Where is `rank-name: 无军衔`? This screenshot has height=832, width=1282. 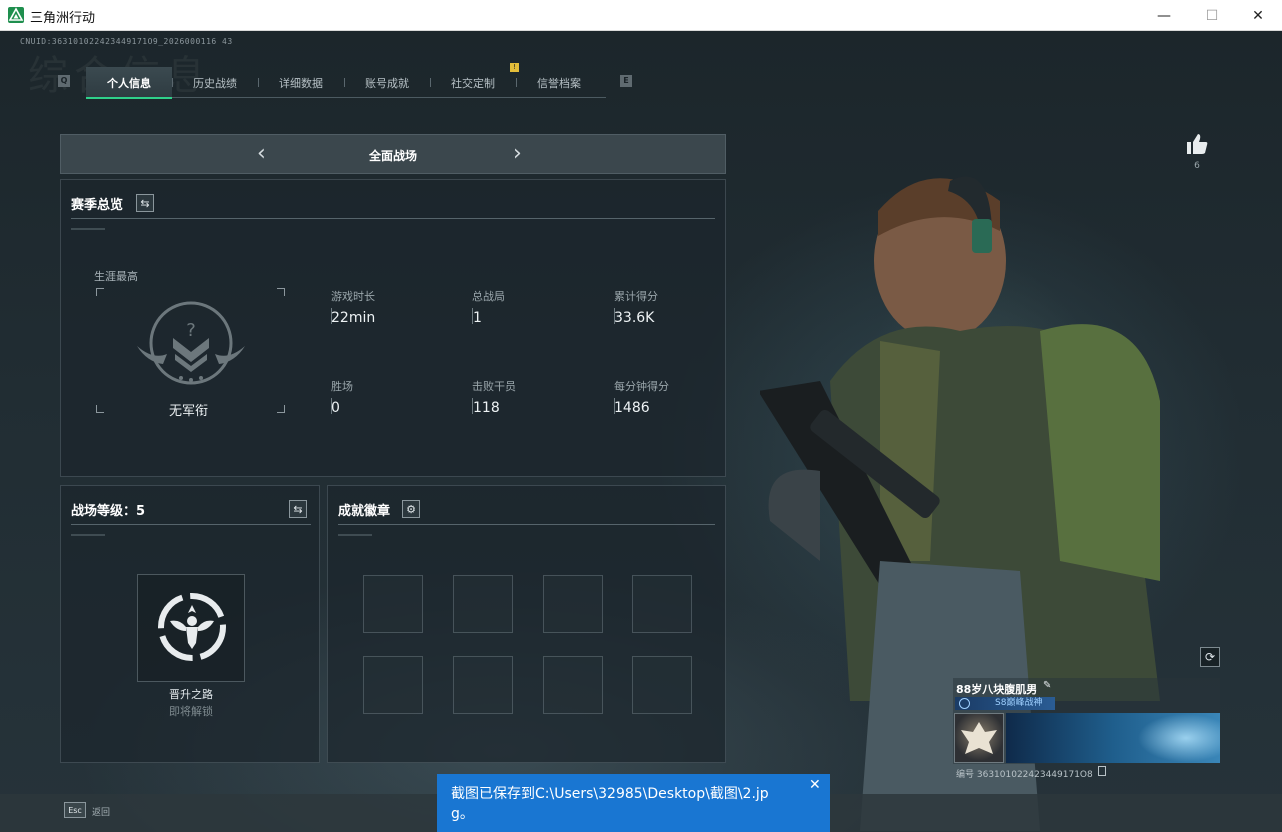
rank-name: 无军衔 is located at coordinates (189, 411).